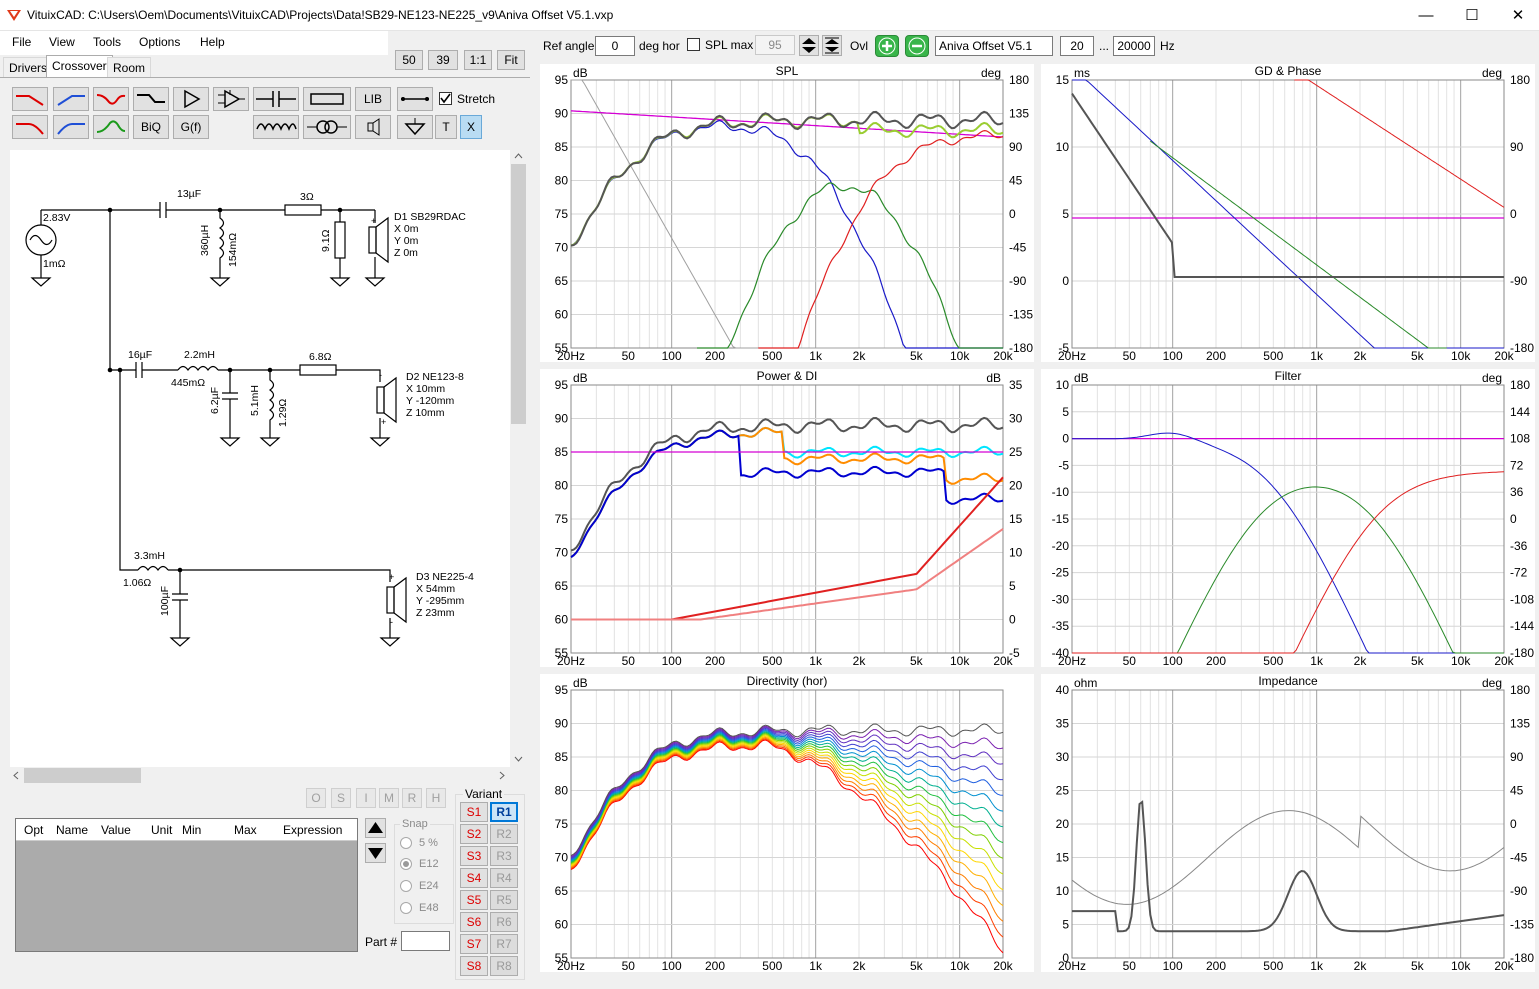 Image resolution: width=1539 pixels, height=989 pixels. I want to click on zoom-39-button: 39, so click(443, 60).